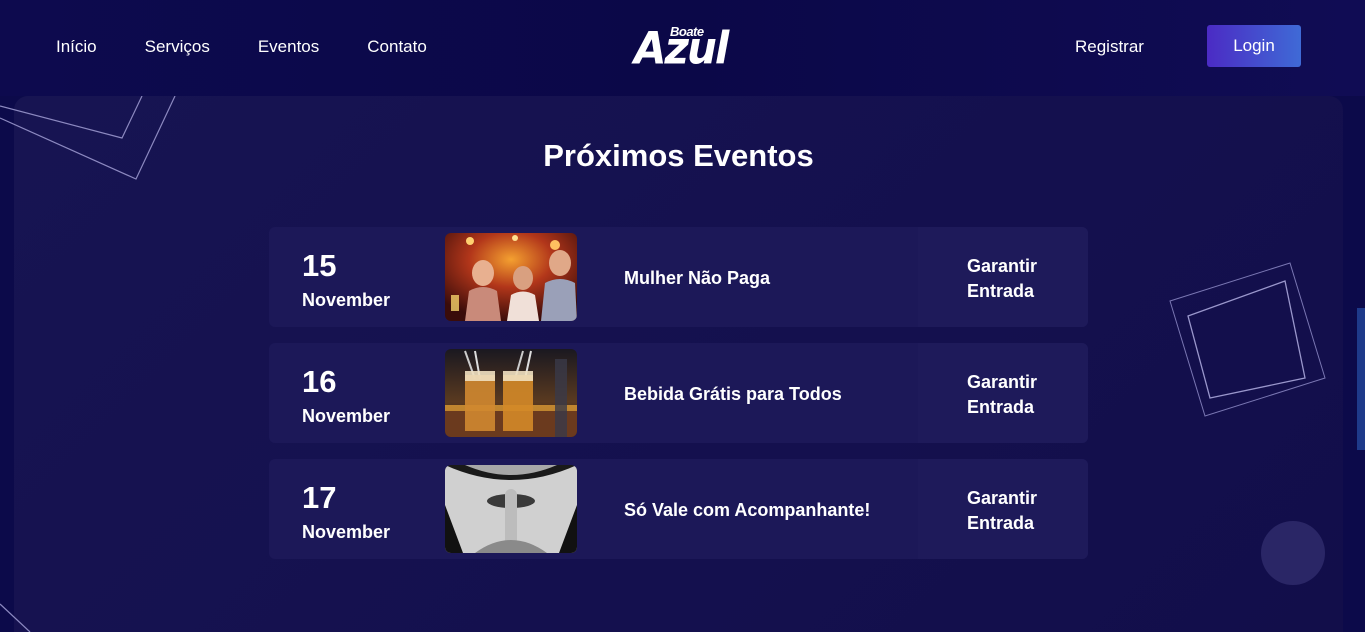 The image size is (1365, 632). Describe the element at coordinates (397, 47) in the screenshot. I see `nav-link-contato: Contato` at that location.